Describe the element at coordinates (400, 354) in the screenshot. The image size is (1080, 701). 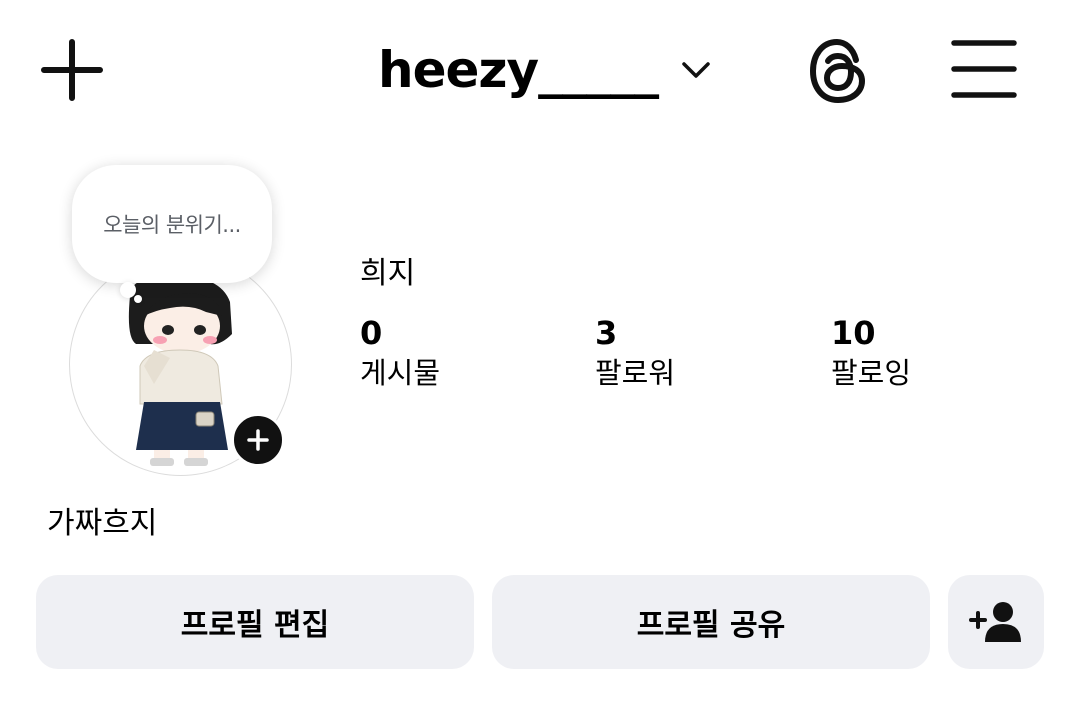
I see `stat-posts: 0 게시물` at that location.